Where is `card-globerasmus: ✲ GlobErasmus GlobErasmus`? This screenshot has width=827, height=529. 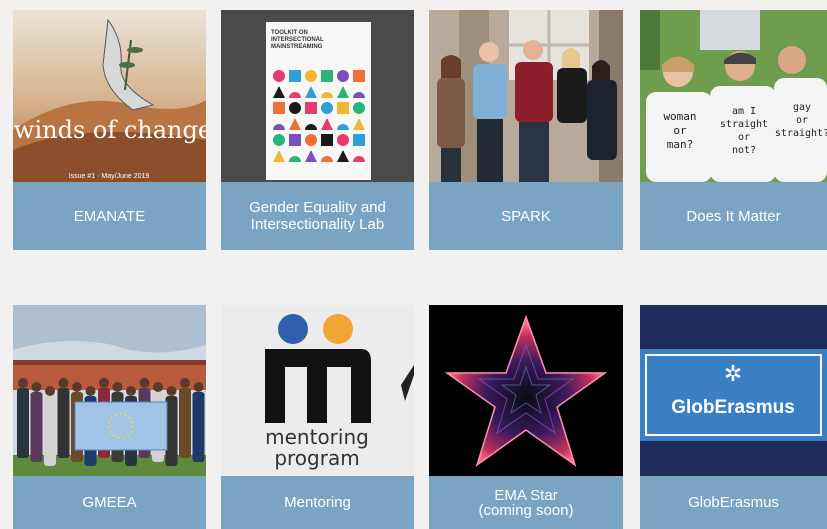
card-globerasmus: ✲ GlobErasmus GlobErasmus is located at coordinates (733, 417).